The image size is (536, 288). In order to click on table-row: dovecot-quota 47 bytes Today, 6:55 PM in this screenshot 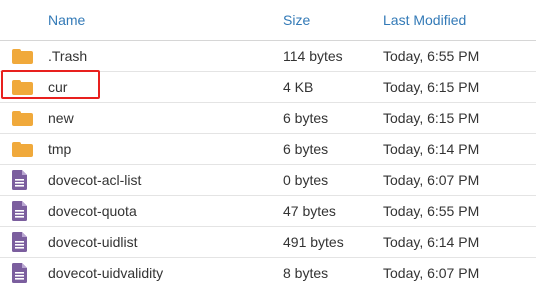, I will do `click(268, 211)`.